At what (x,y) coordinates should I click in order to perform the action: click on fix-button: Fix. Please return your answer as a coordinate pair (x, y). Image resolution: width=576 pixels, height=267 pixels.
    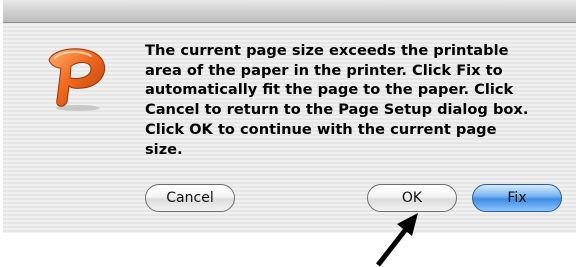
    Looking at the image, I should click on (517, 198).